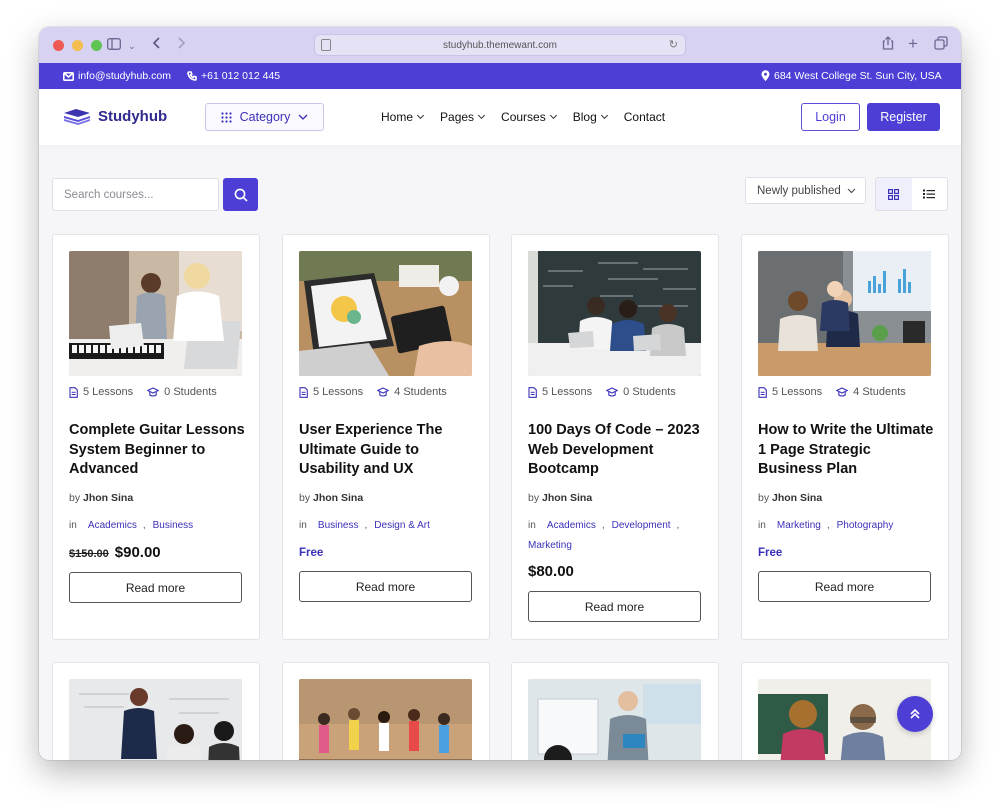 The height and width of the screenshot is (811, 1000). What do you see at coordinates (402, 525) in the screenshot?
I see `category-link: Design & Art` at bounding box center [402, 525].